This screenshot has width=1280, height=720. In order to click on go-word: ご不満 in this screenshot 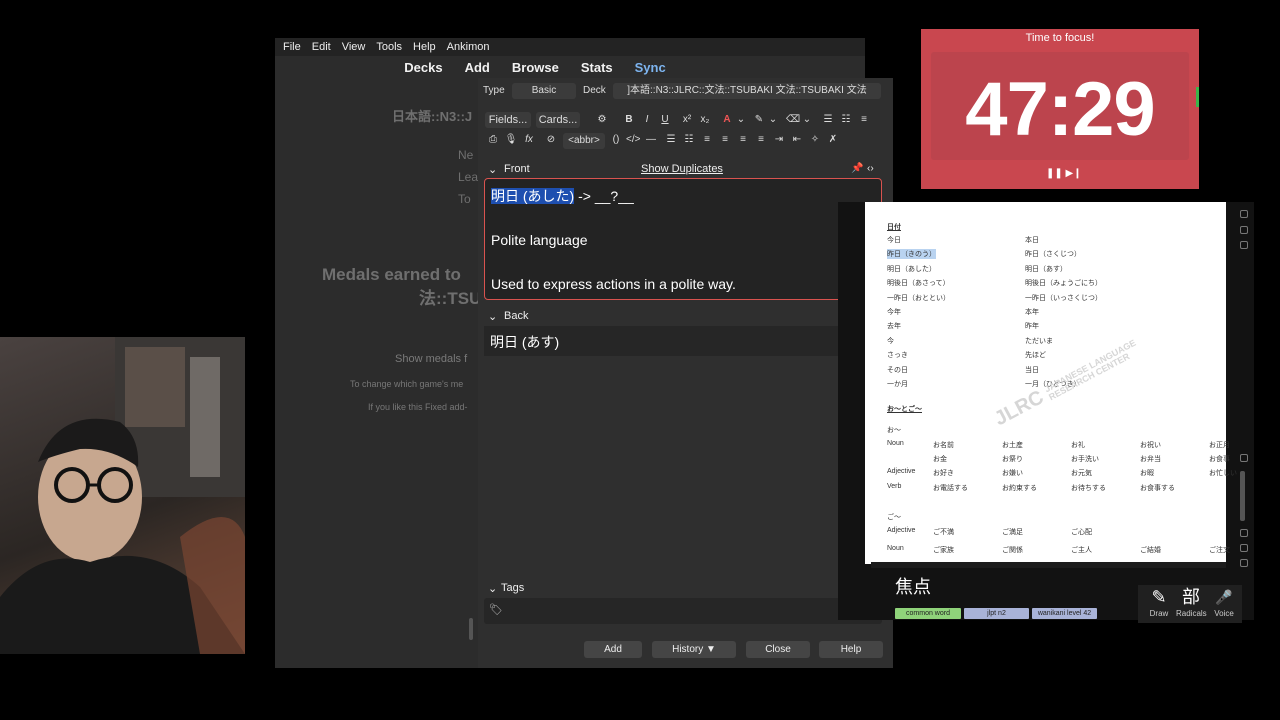, I will do `click(943, 532)`.